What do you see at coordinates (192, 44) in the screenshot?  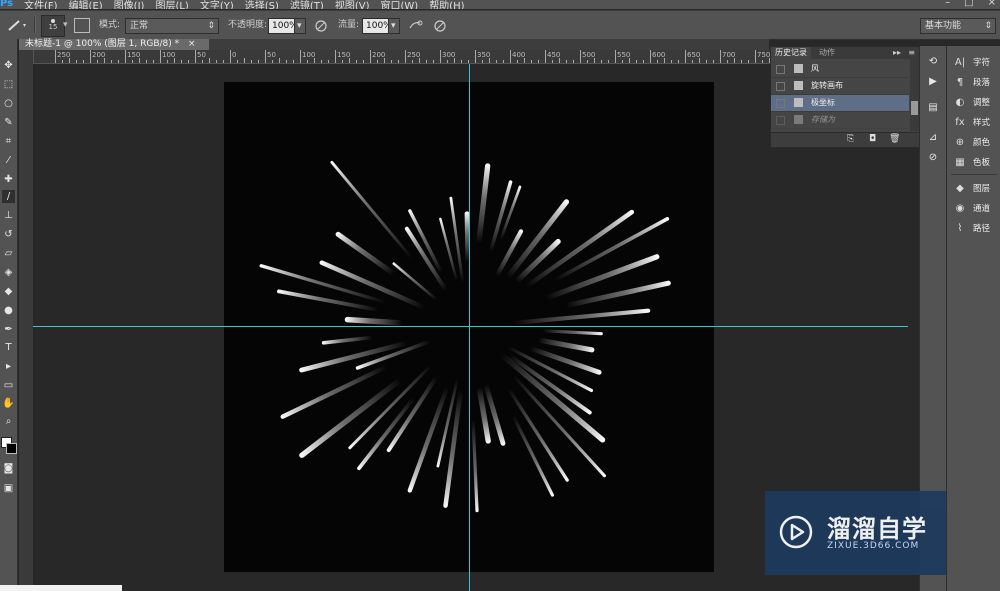 I see `close-tab-icon: ×` at bounding box center [192, 44].